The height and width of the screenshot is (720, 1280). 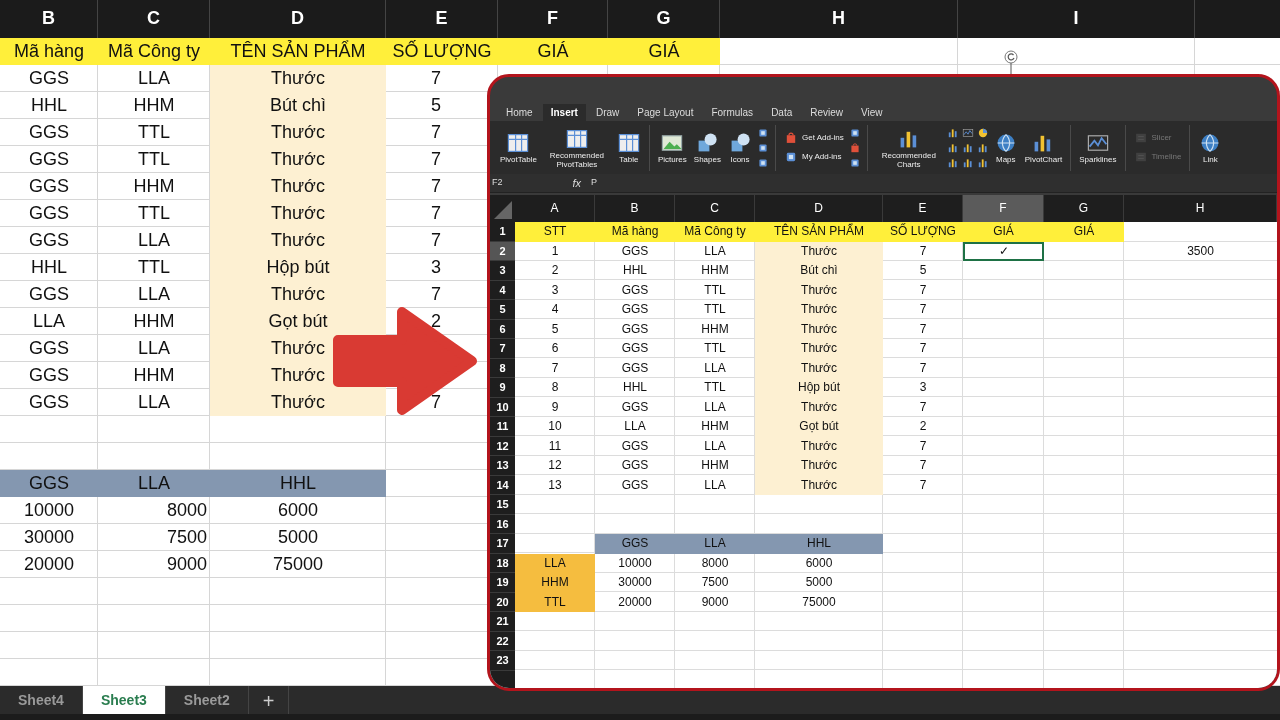 I want to click on ribbon-tab: Data, so click(x=782, y=112).